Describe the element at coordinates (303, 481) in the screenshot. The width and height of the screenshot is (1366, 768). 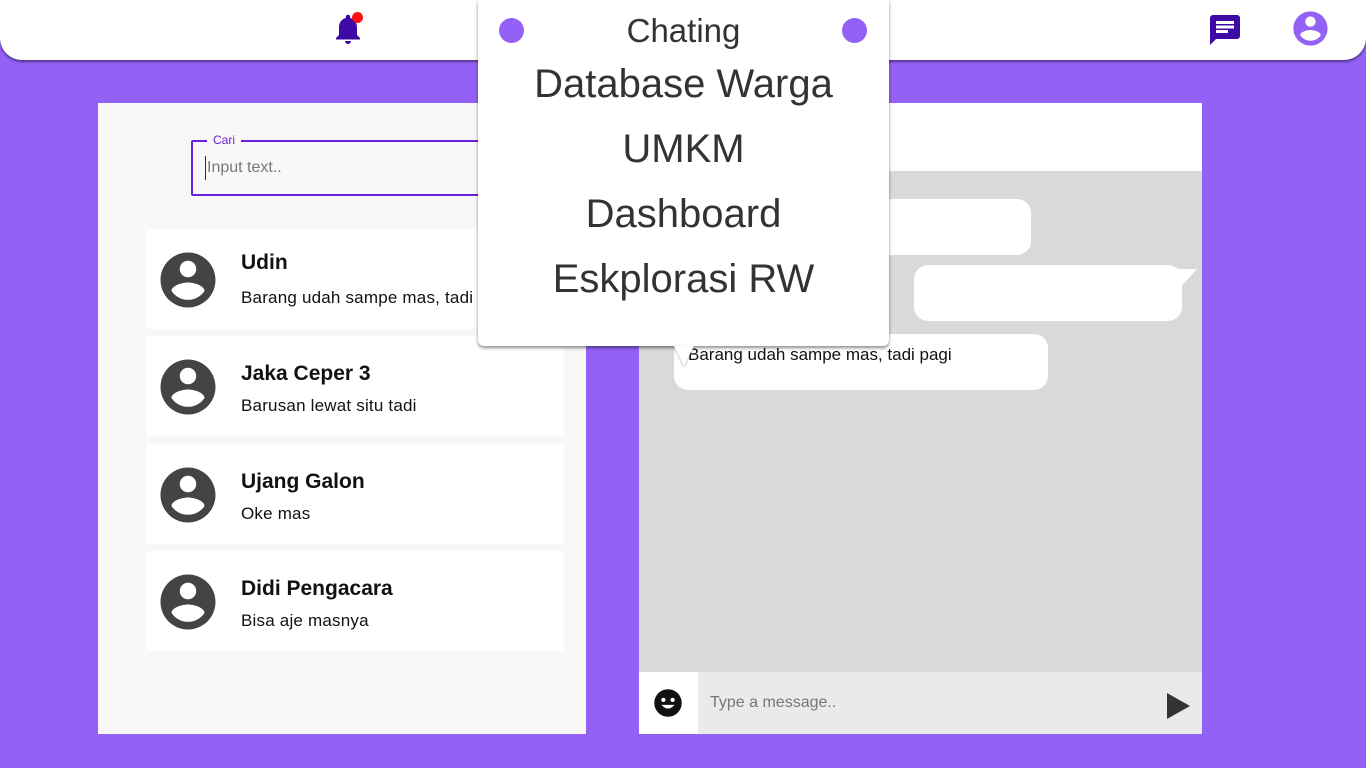
I see `contact-name: Ujang Galon` at that location.